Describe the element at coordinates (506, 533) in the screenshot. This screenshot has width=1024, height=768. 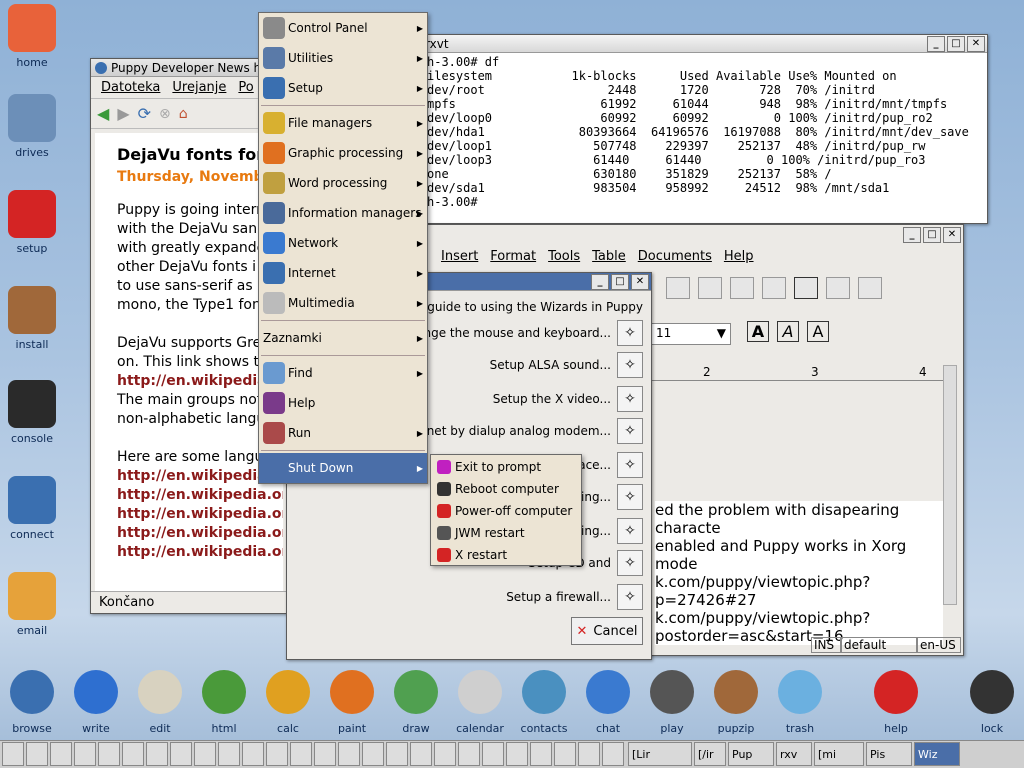
I see `submenu-item-jwm-restart: JWM restart` at that location.